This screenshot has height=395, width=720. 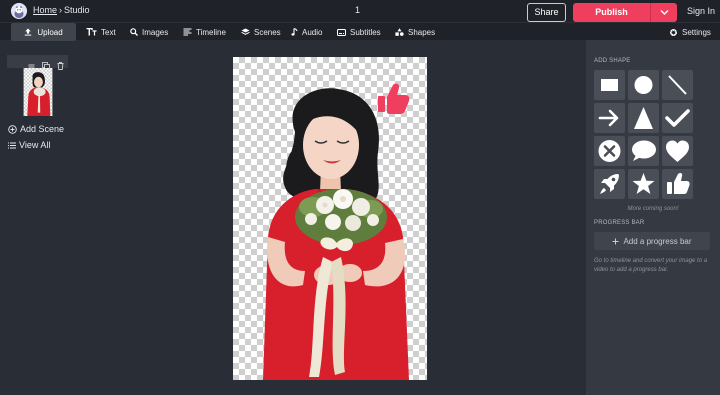 What do you see at coordinates (653, 209) in the screenshot?
I see `more-coming-soon-text: More coming soon!` at bounding box center [653, 209].